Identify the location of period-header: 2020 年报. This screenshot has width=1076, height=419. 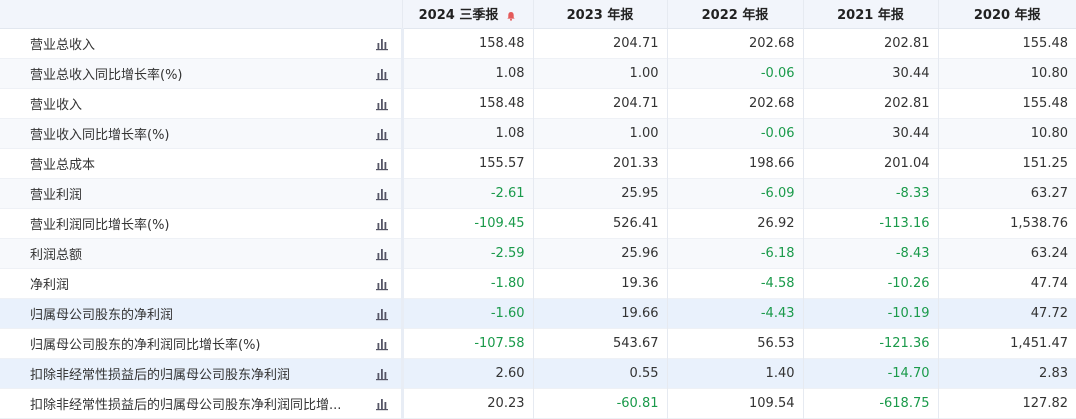
(1006, 14).